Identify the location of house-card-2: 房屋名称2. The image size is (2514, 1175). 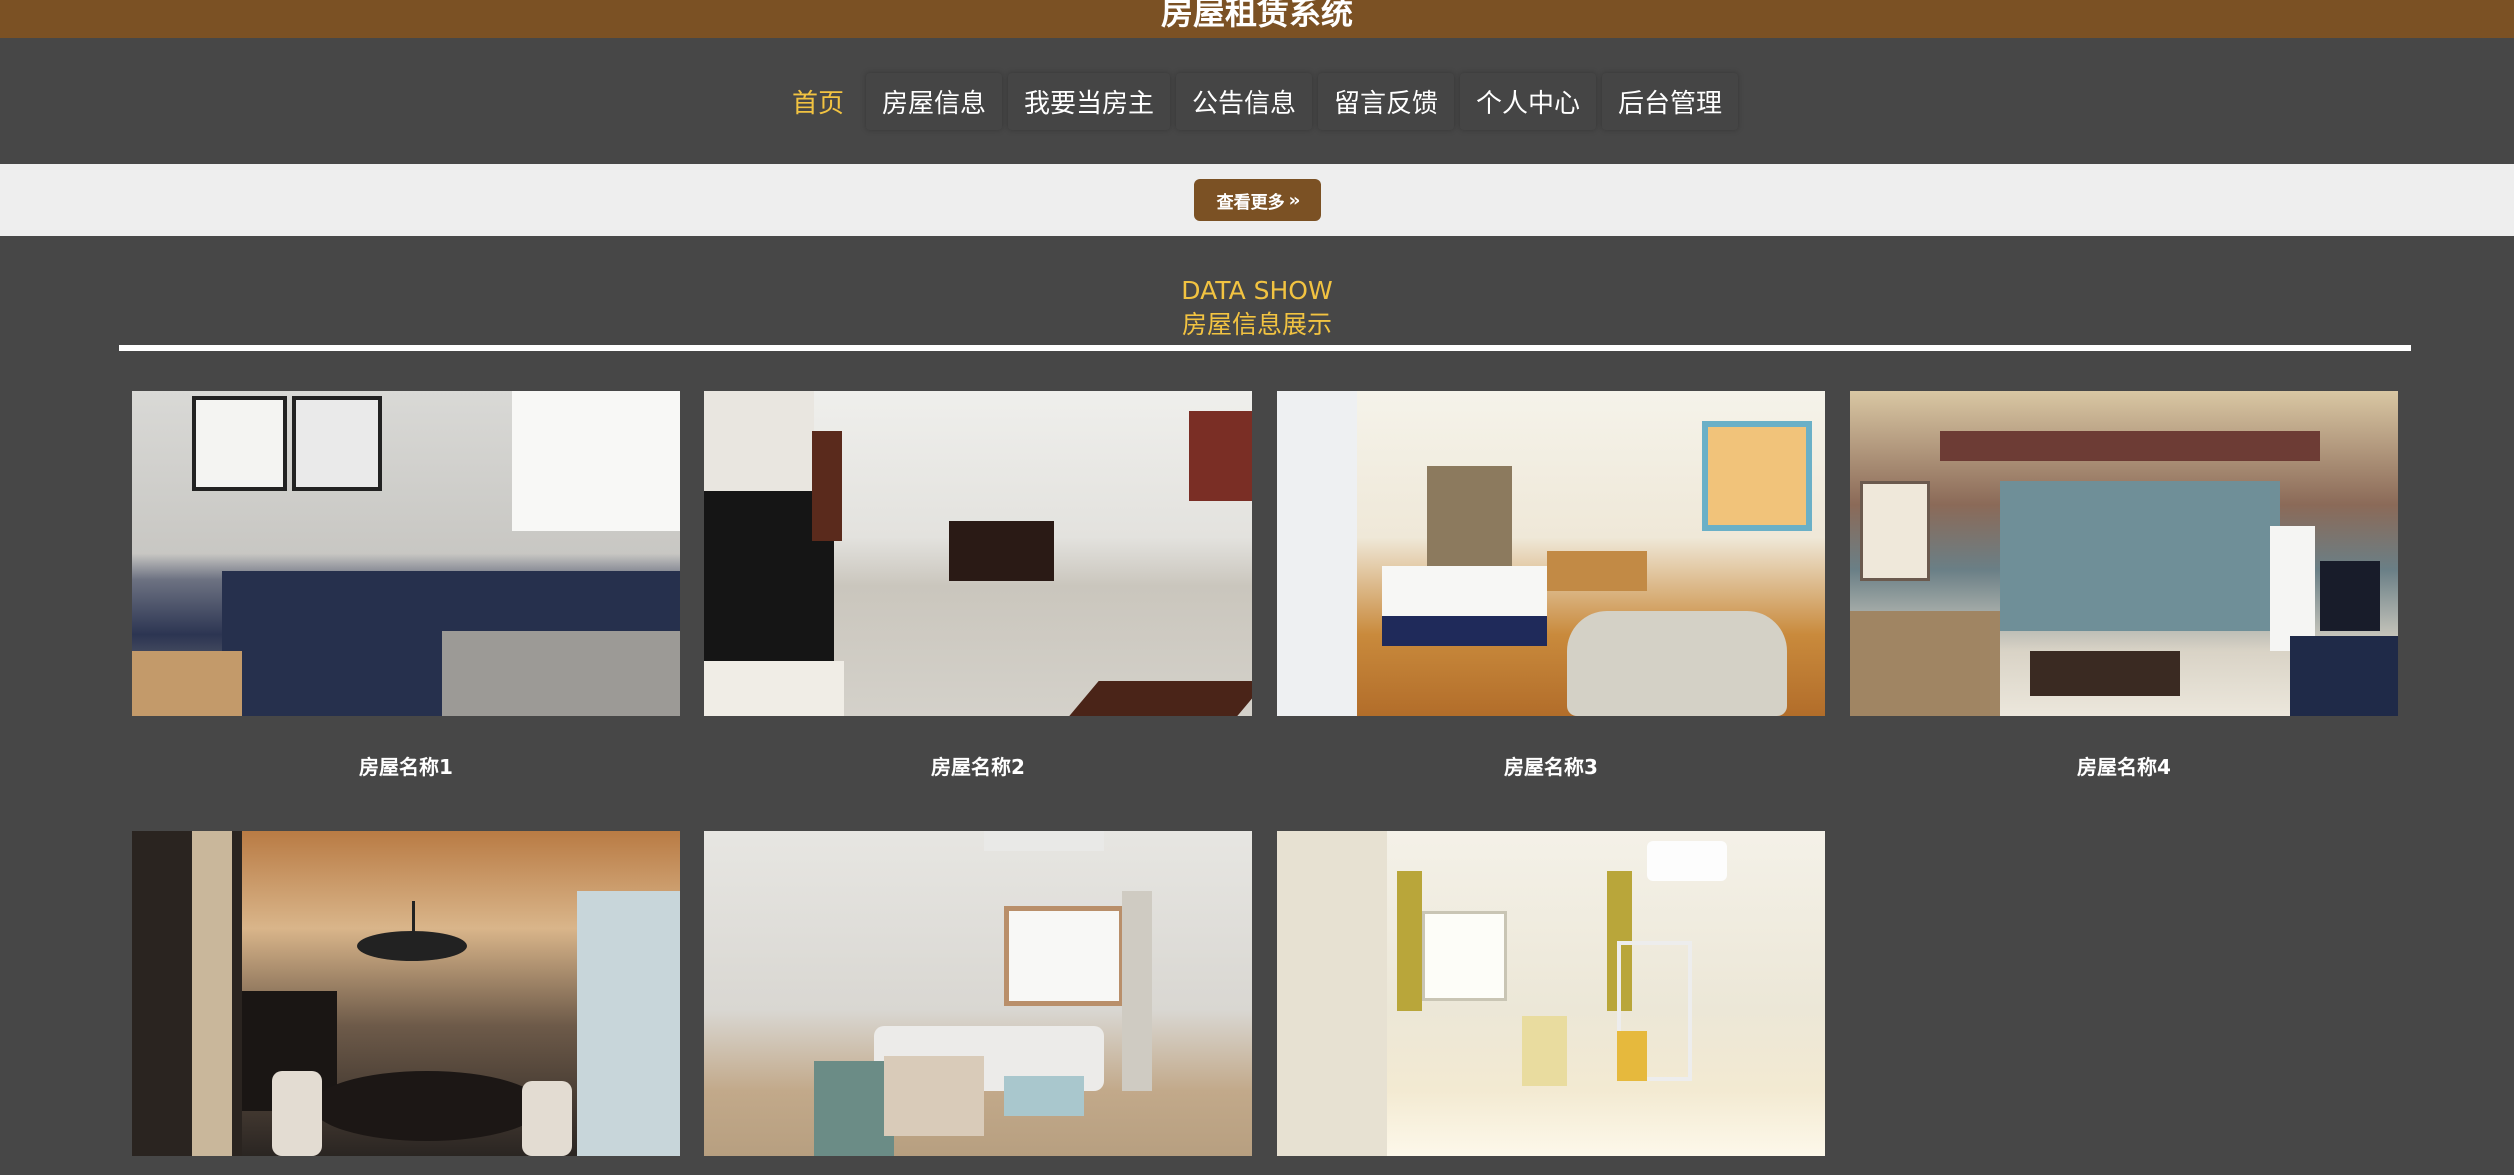
(978, 585).